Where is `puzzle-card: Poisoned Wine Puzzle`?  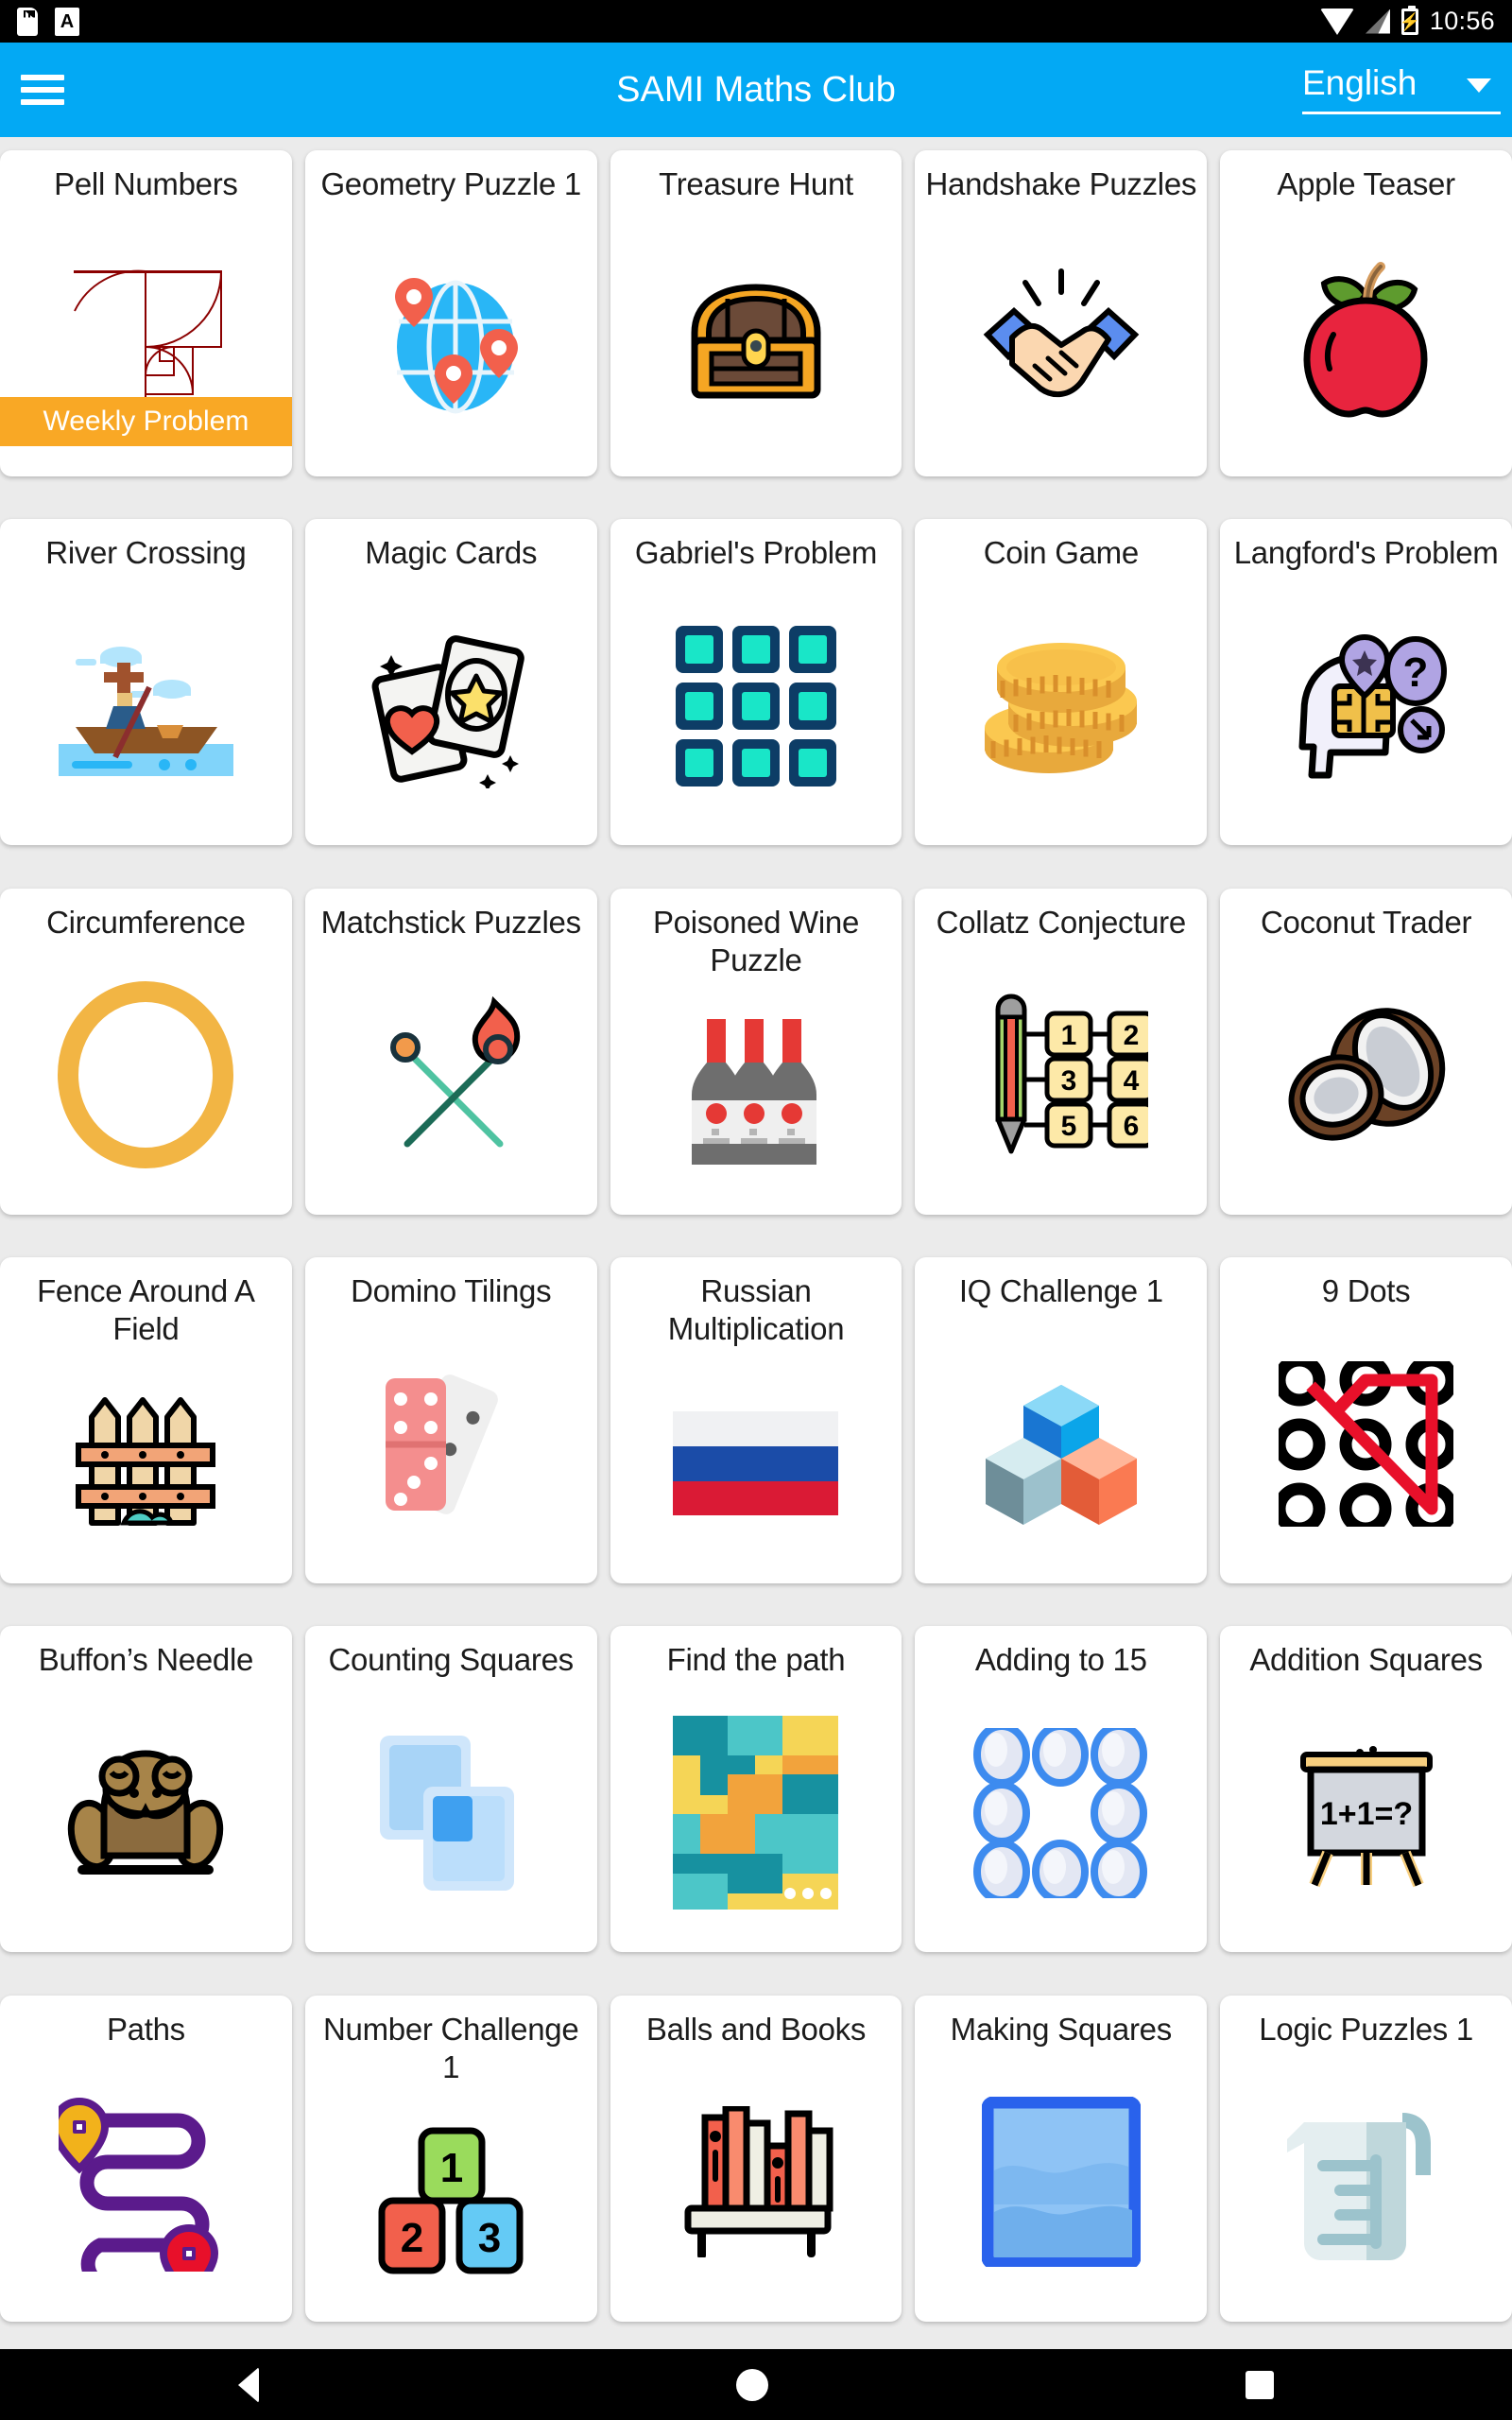 puzzle-card: Poisoned Wine Puzzle is located at coordinates (756, 1051).